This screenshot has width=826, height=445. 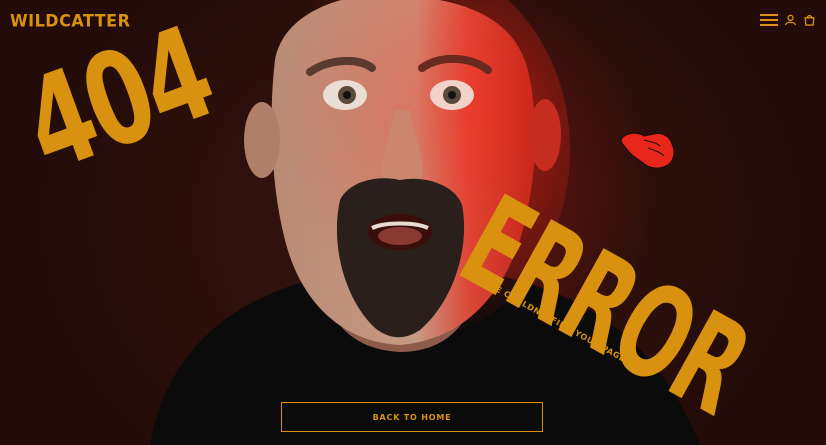 What do you see at coordinates (647, 150) in the screenshot?
I see `pointing-hand-icon` at bounding box center [647, 150].